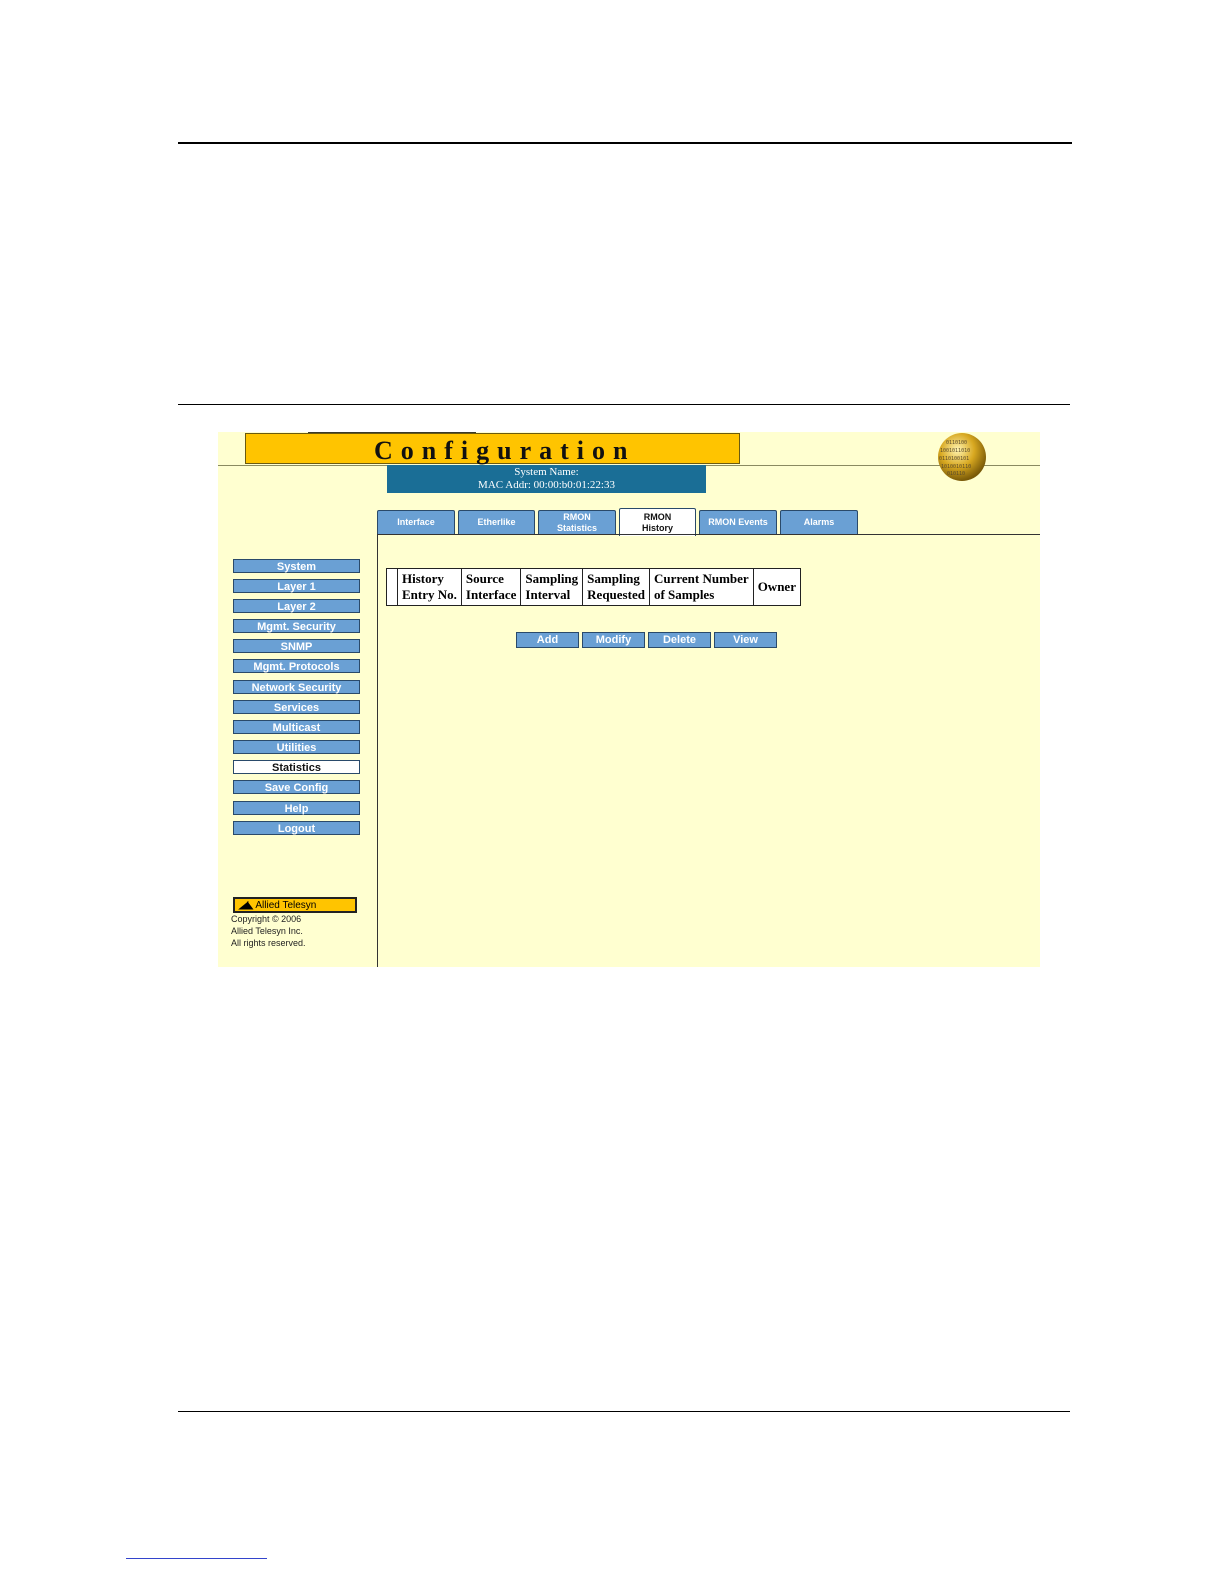 The image size is (1224, 1584). I want to click on sidebar-item-help: Help, so click(296, 808).